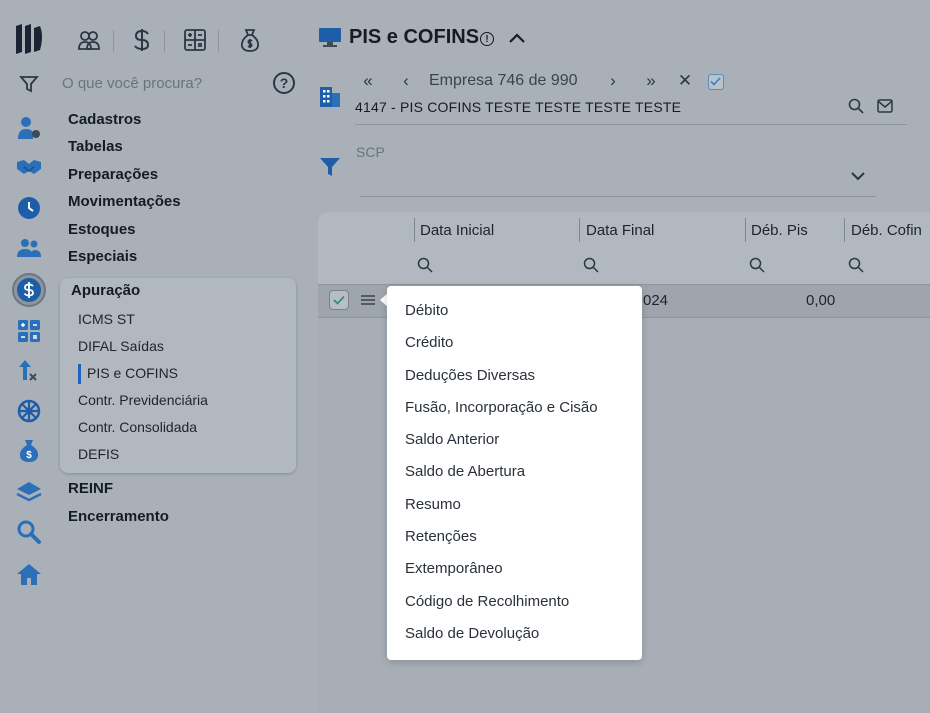  Describe the element at coordinates (620, 230) in the screenshot. I see `col-data-final: Data Final` at that location.